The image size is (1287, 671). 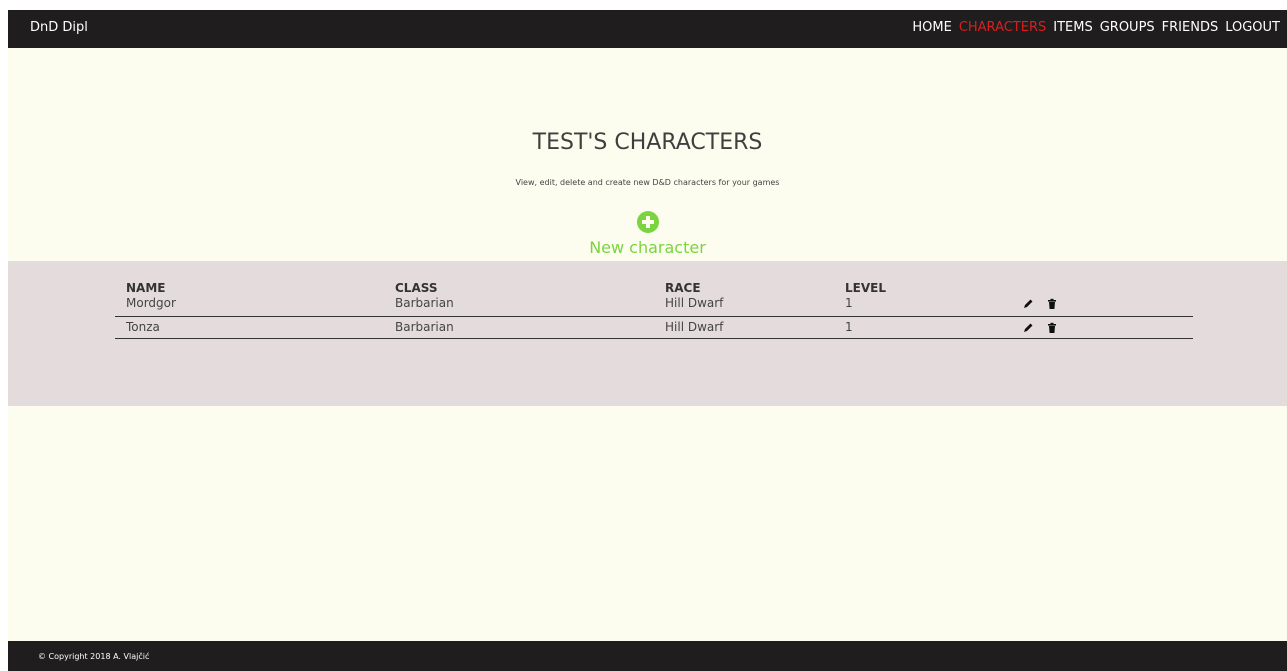 What do you see at coordinates (1190, 27) in the screenshot?
I see `nav-friends: FRIENDS` at bounding box center [1190, 27].